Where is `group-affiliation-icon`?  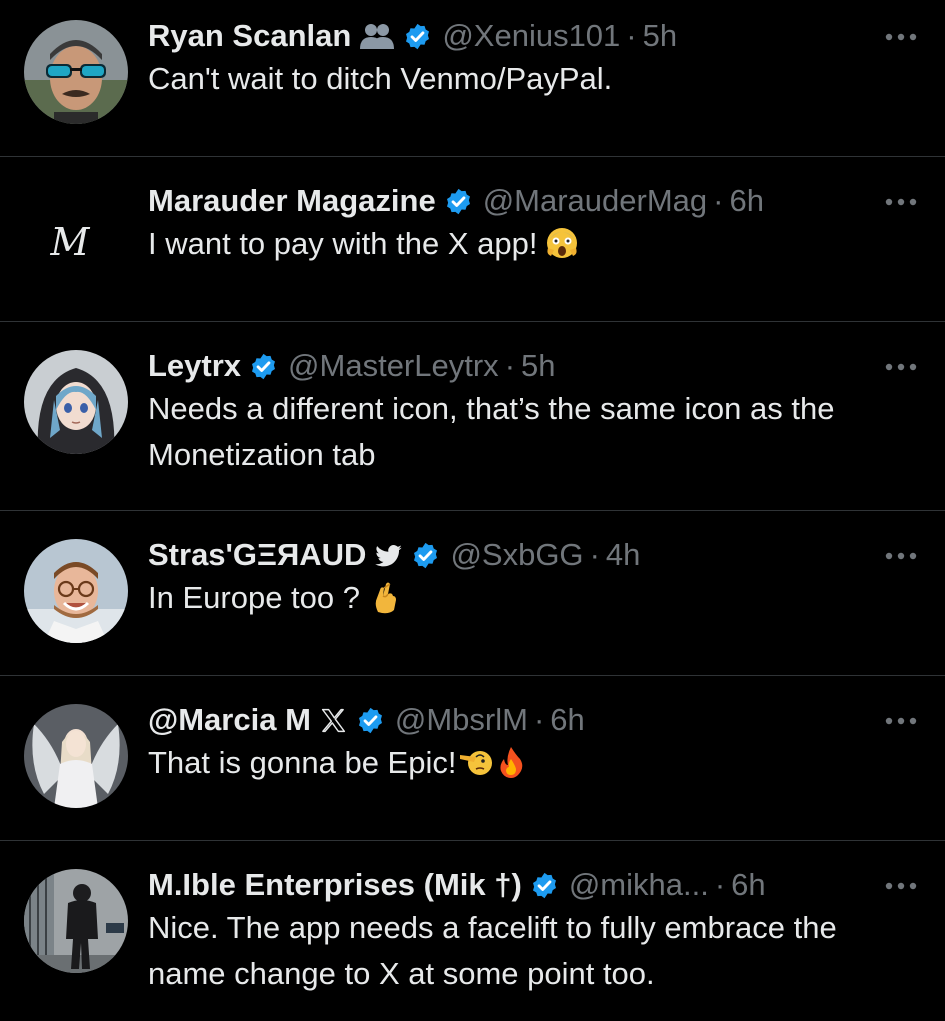
group-affiliation-icon is located at coordinates (377, 36).